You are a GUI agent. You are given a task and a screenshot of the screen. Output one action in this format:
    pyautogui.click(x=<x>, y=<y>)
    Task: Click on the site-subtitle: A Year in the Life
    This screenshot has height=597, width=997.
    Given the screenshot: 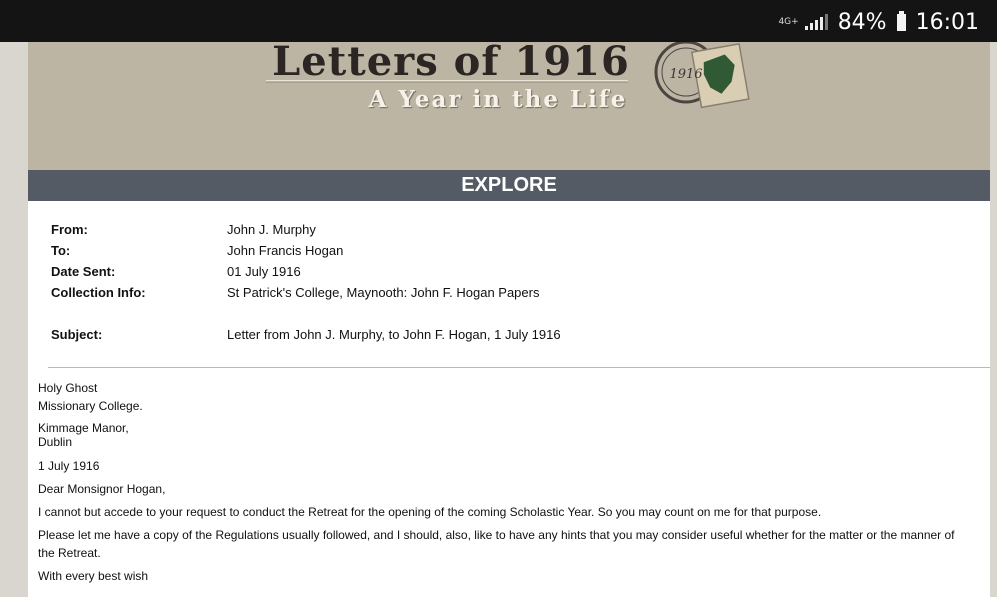 What is the action you would take?
    pyautogui.click(x=498, y=99)
    